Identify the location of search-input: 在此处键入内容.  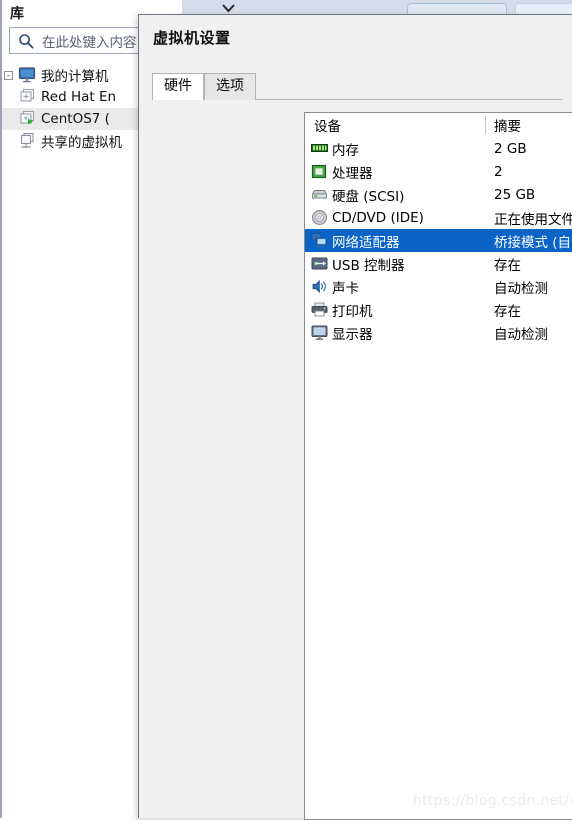
(89, 41).